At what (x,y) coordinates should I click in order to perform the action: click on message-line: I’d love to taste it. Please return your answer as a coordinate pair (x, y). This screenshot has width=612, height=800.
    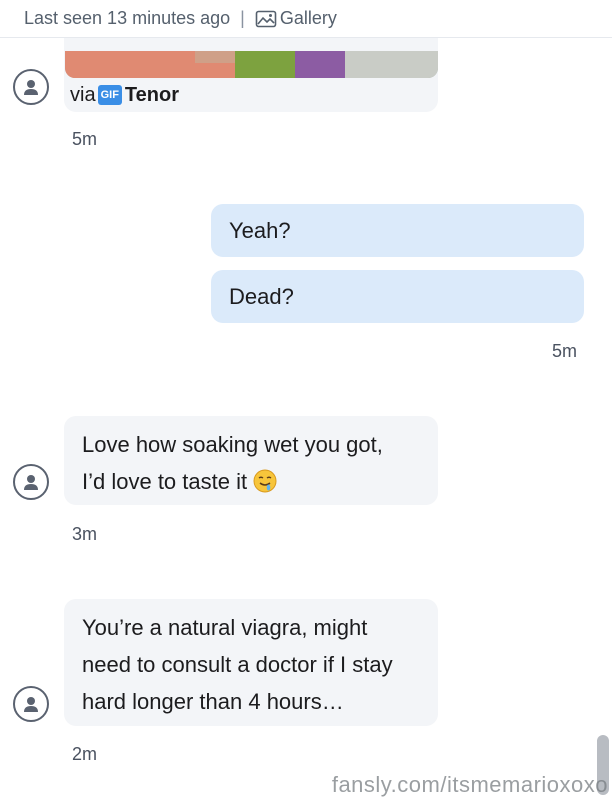
    Looking at the image, I should click on (165, 481).